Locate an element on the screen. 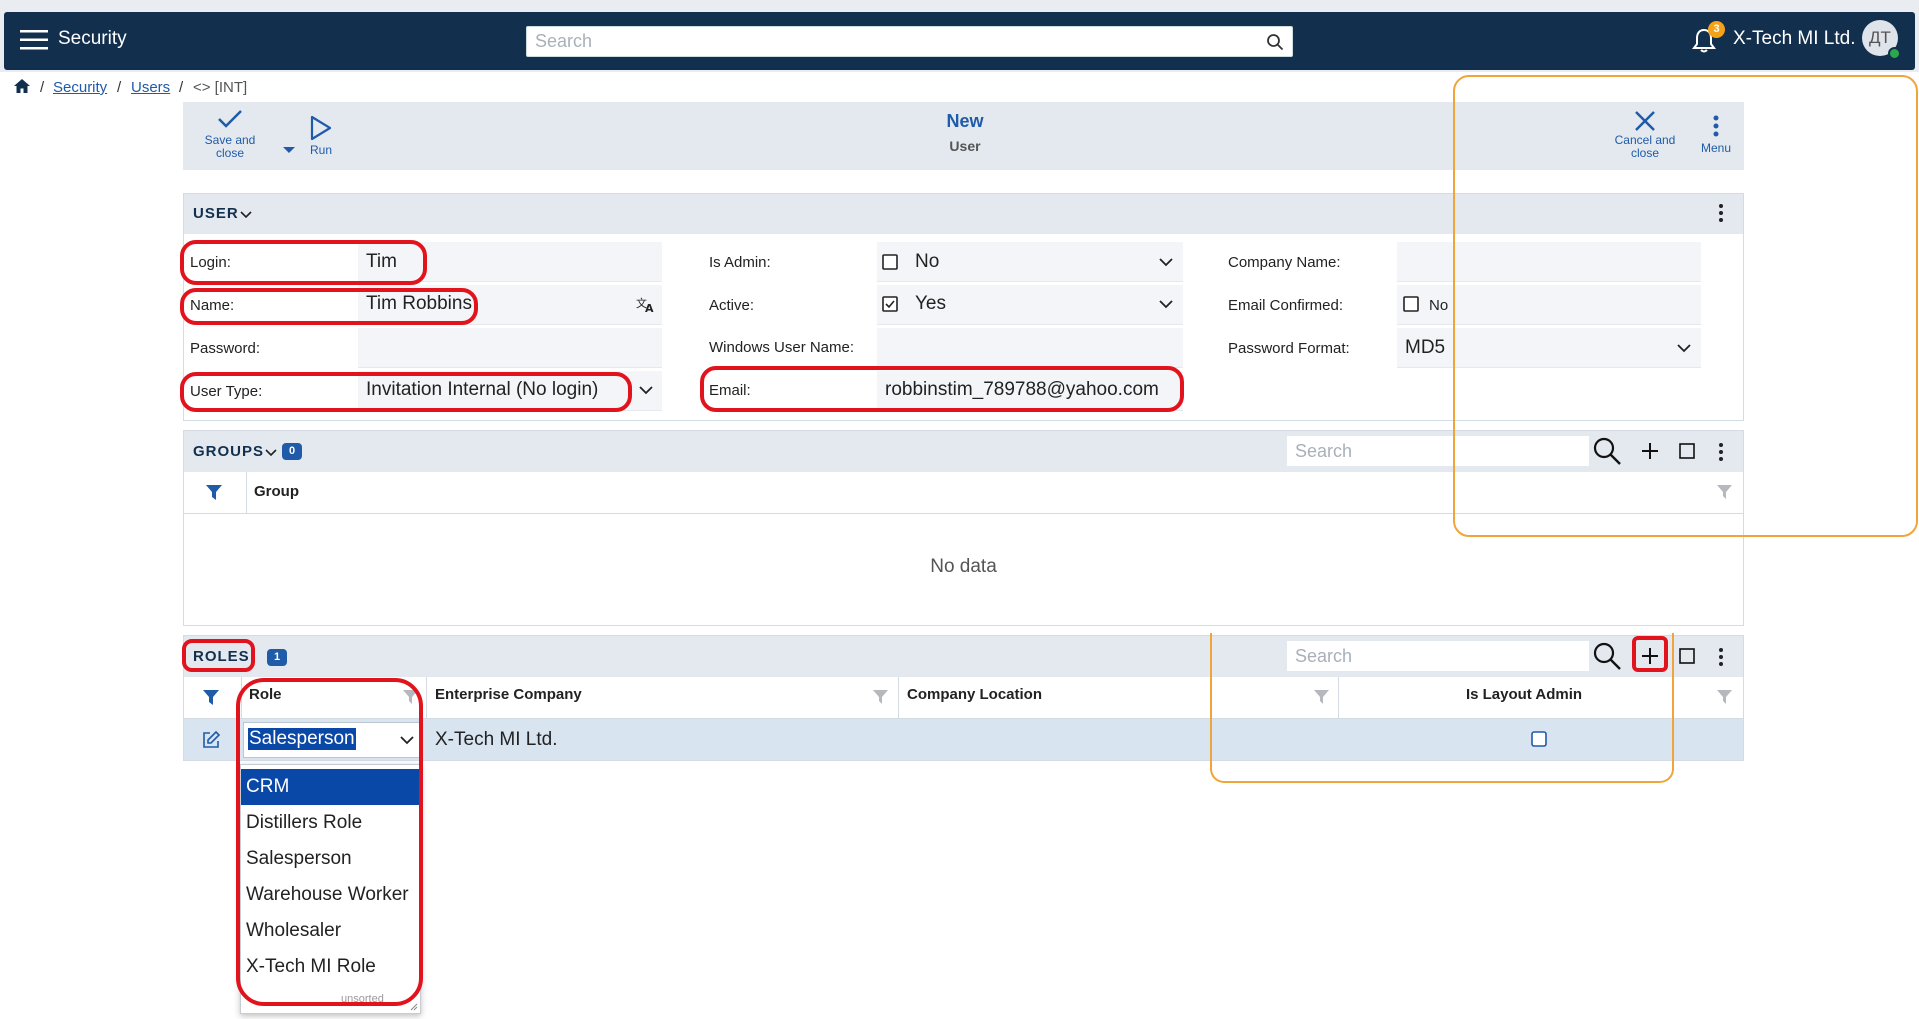 This screenshot has height=1019, width=1919. translate-icon: 文A is located at coordinates (646, 304).